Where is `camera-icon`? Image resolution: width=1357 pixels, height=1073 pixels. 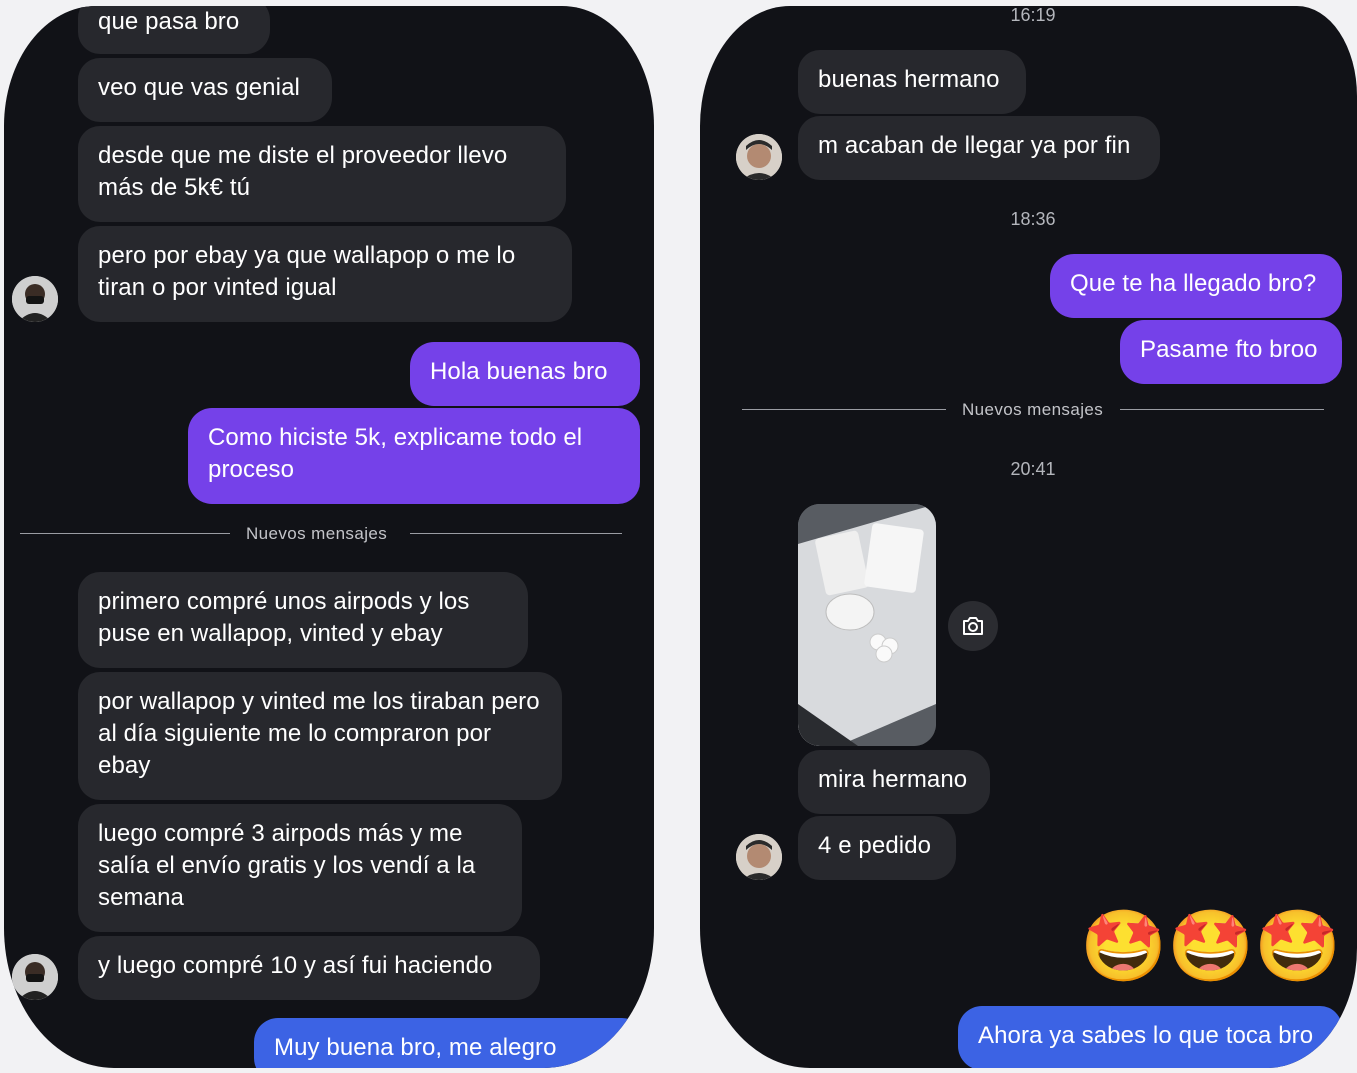
camera-icon is located at coordinates (973, 626).